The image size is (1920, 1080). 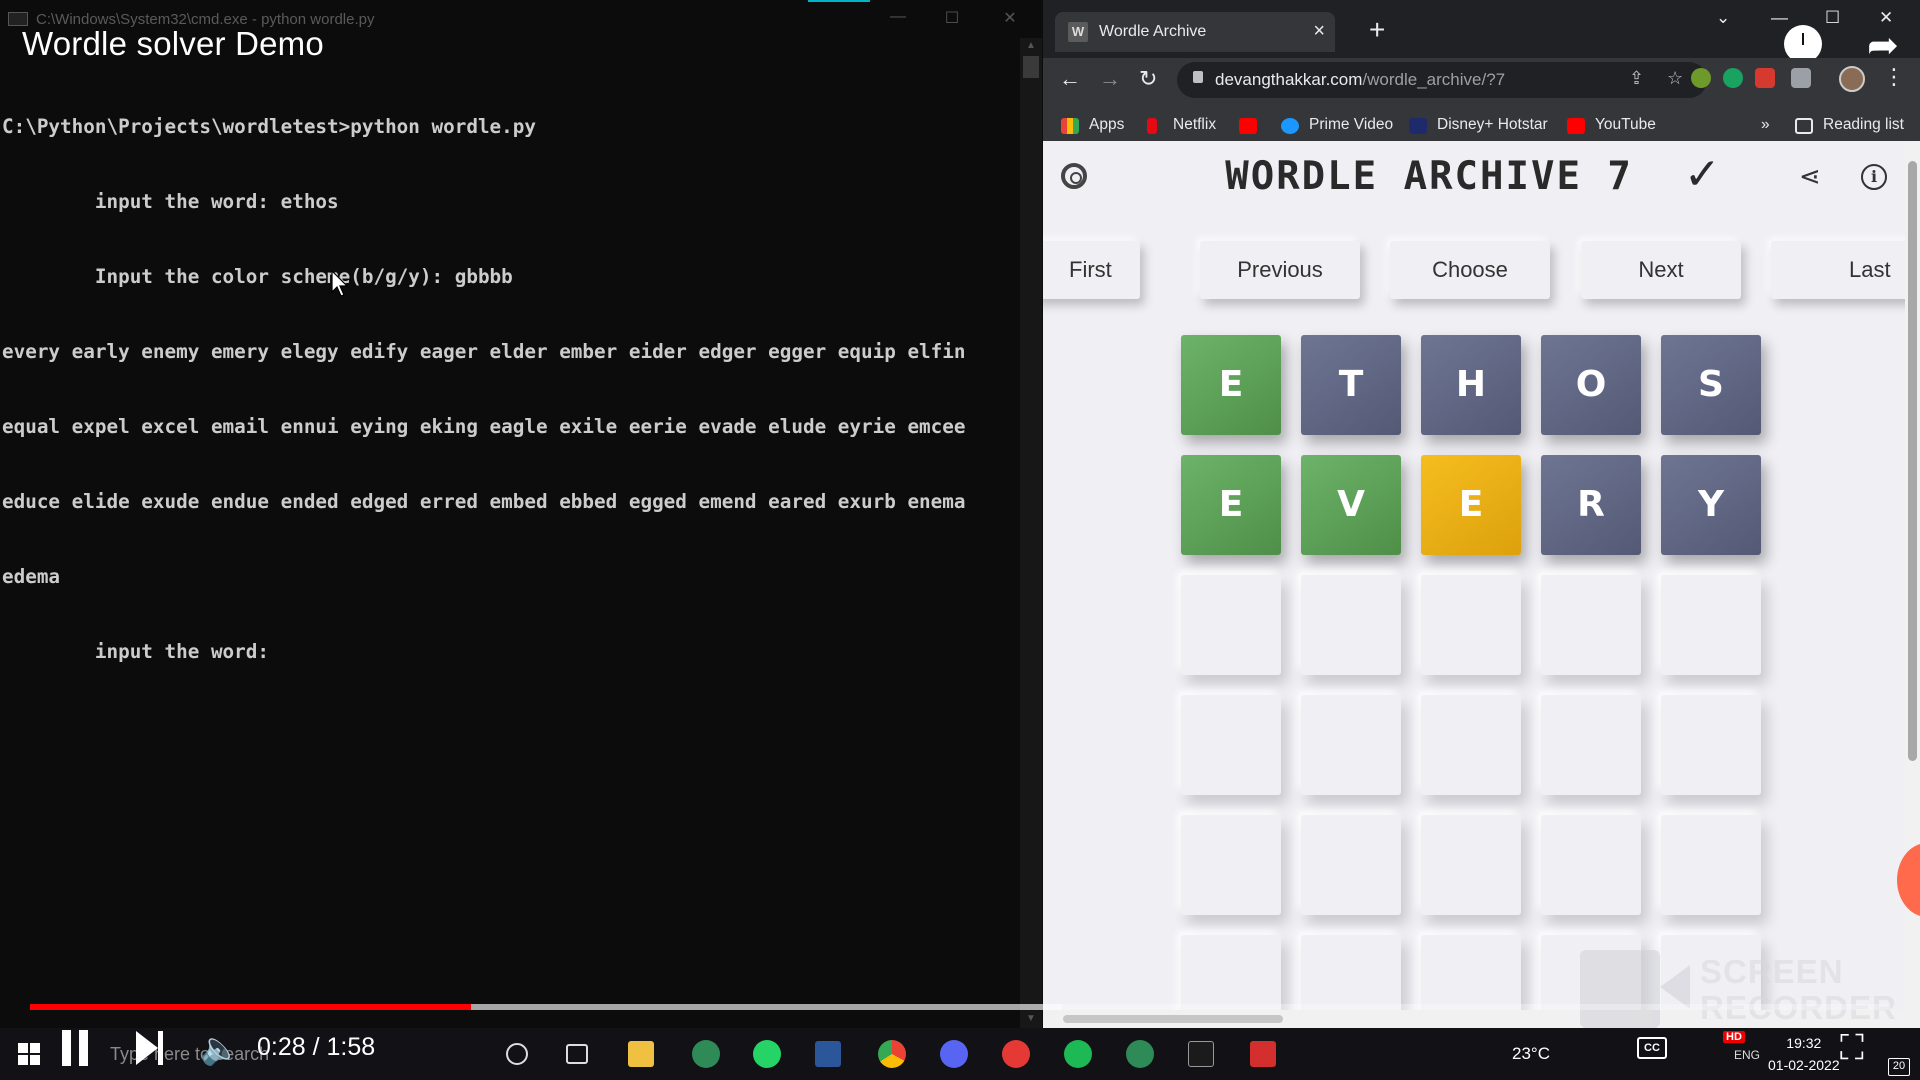 I want to click on first-button: First, so click(x=1091, y=270).